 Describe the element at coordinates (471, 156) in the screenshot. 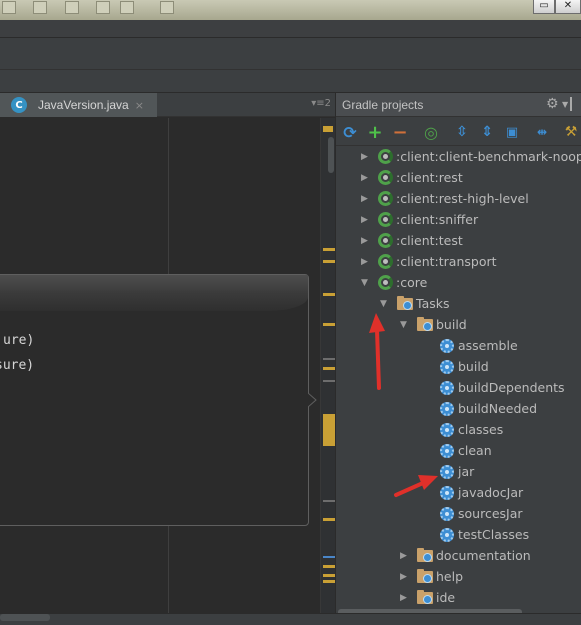

I see `tree-node-project: ▶ :client:client-benchmark-noop-a` at that location.